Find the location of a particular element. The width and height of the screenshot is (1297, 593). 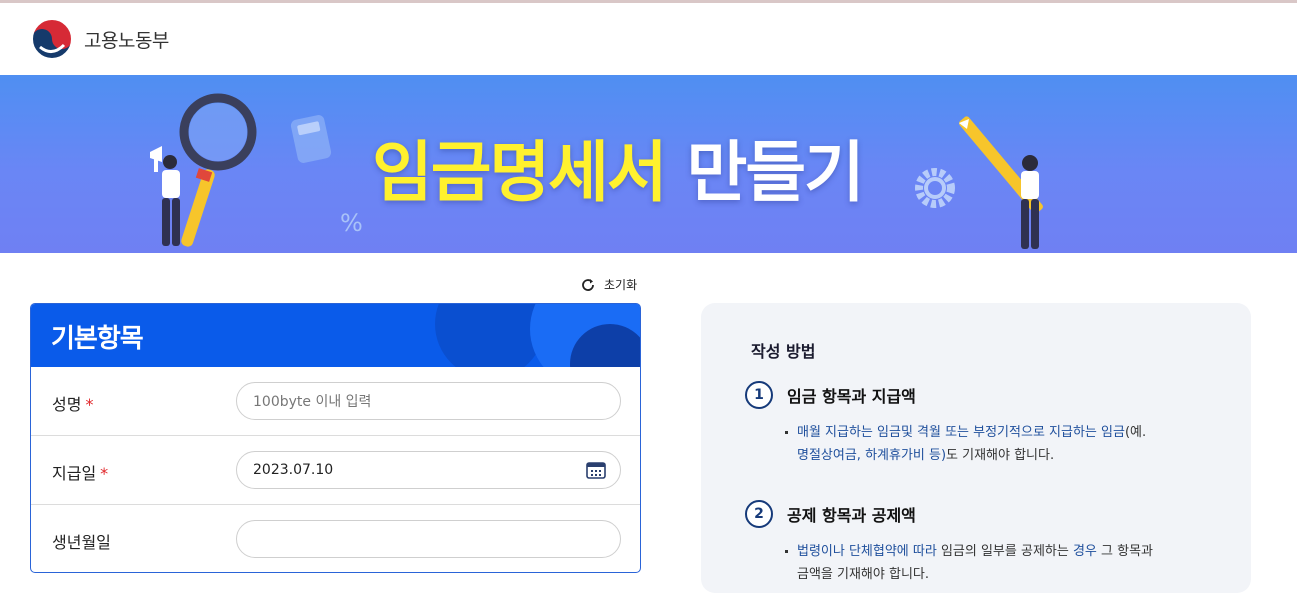

step-title: 임금 항목과 지급액 is located at coordinates (851, 396).